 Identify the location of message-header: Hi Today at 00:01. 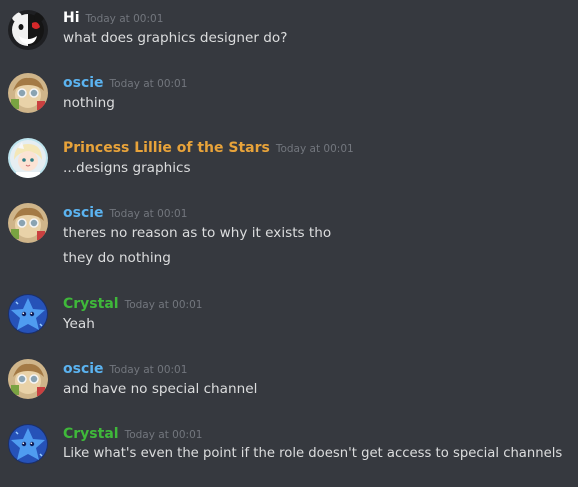
(113, 17).